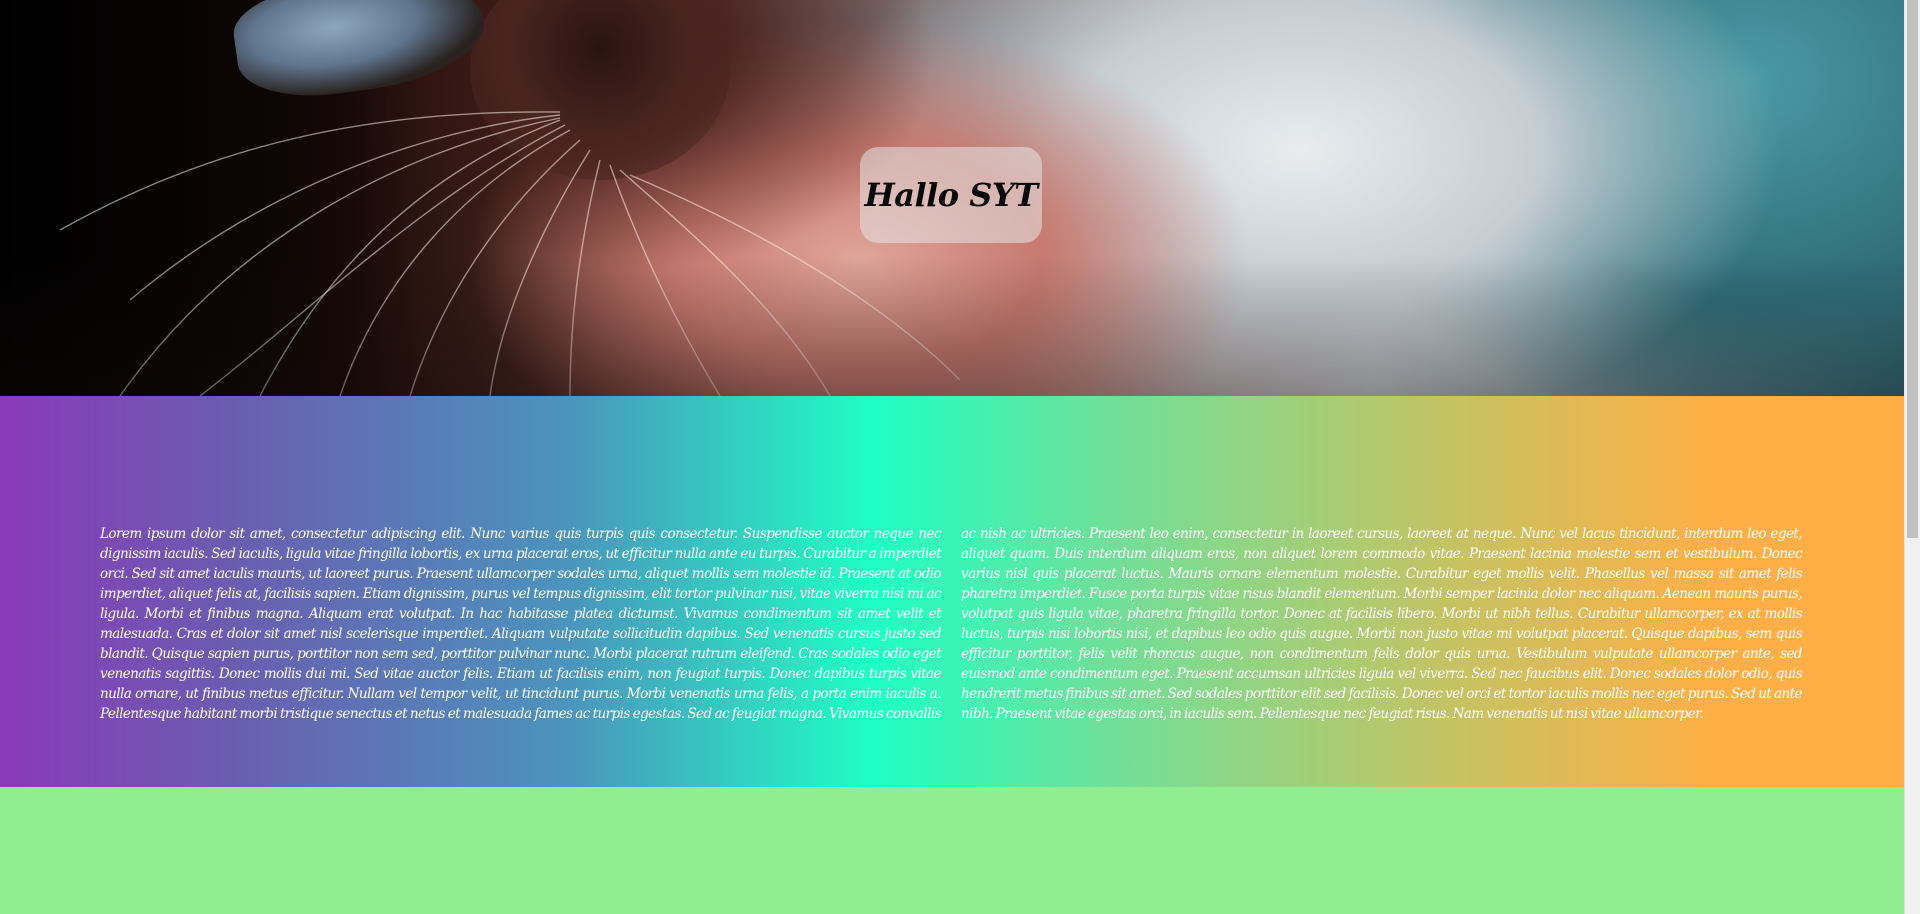  I want to click on vertical-scrollbar, so click(1912, 457).